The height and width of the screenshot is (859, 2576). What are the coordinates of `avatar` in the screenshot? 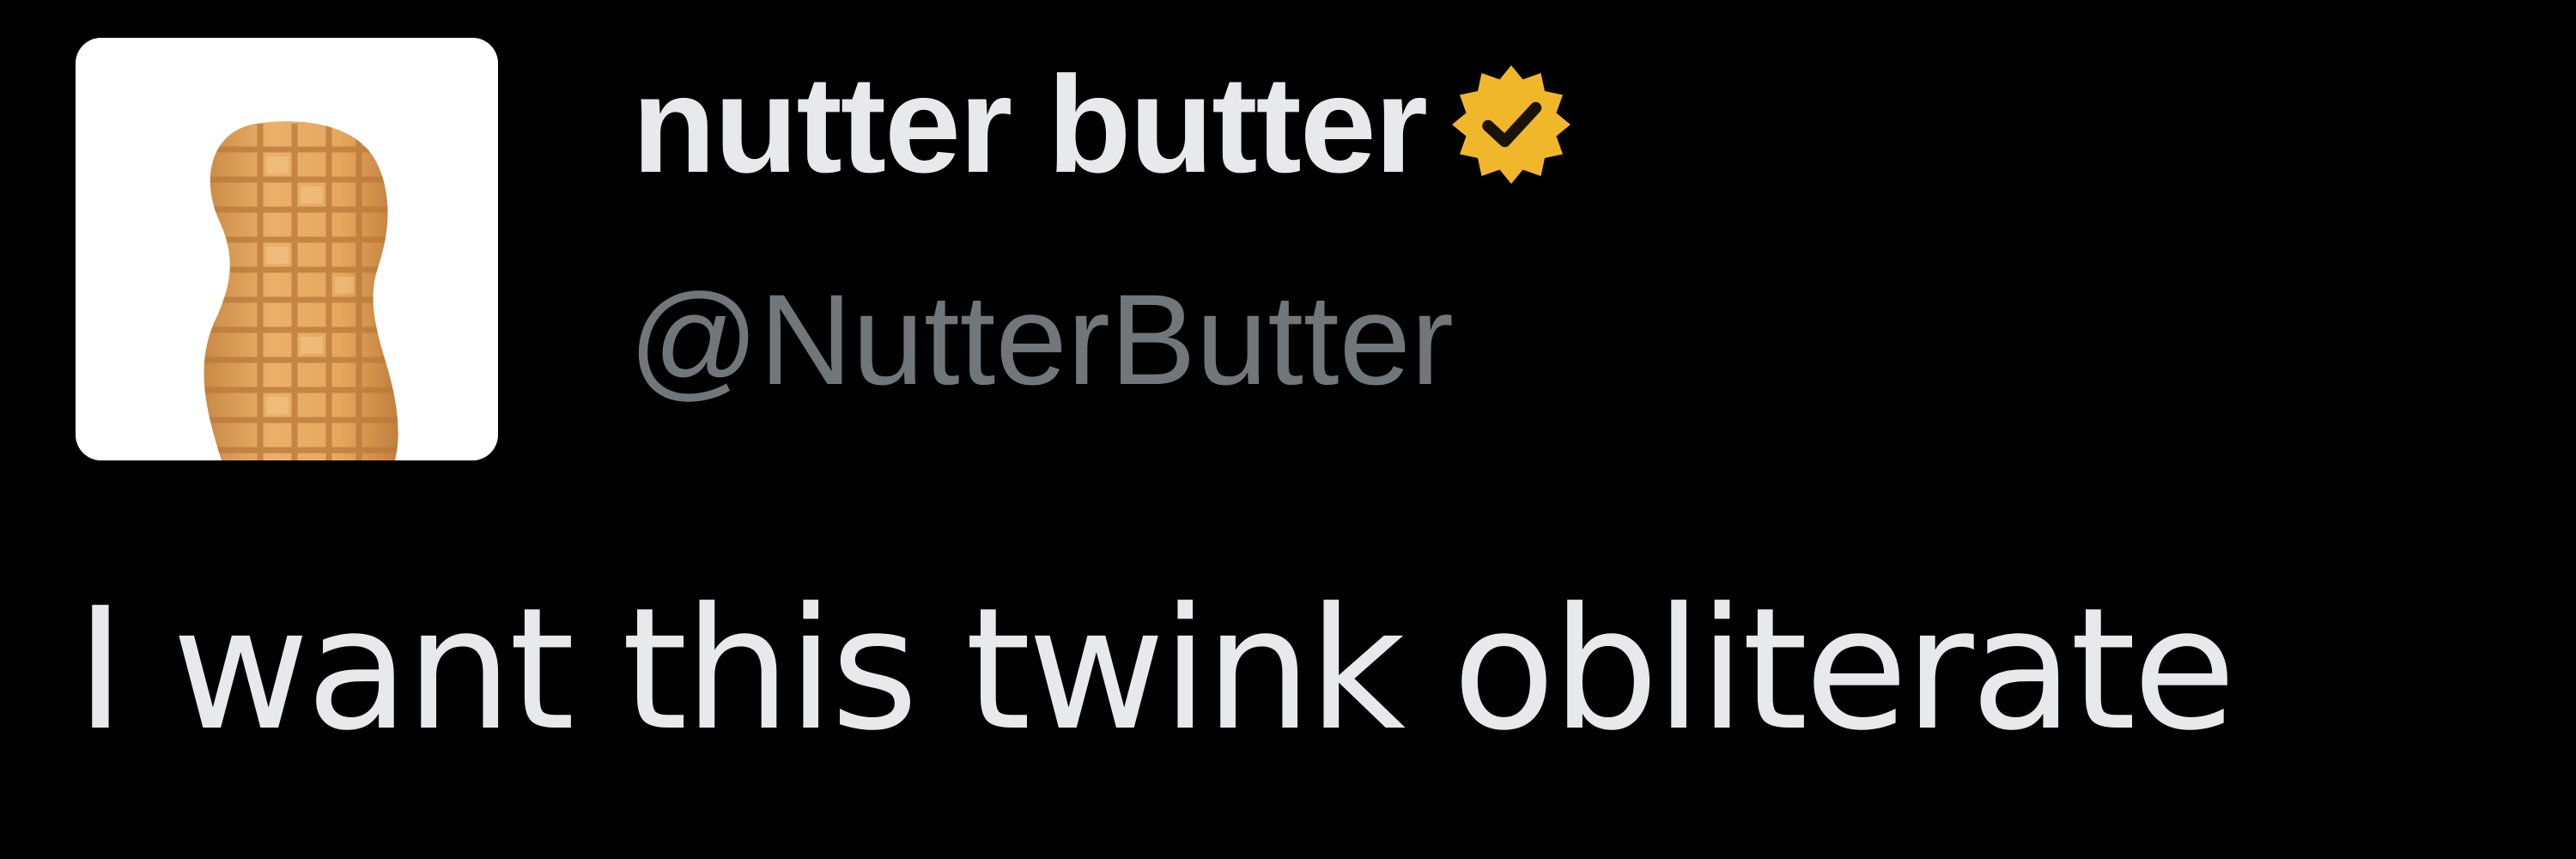 It's located at (287, 249).